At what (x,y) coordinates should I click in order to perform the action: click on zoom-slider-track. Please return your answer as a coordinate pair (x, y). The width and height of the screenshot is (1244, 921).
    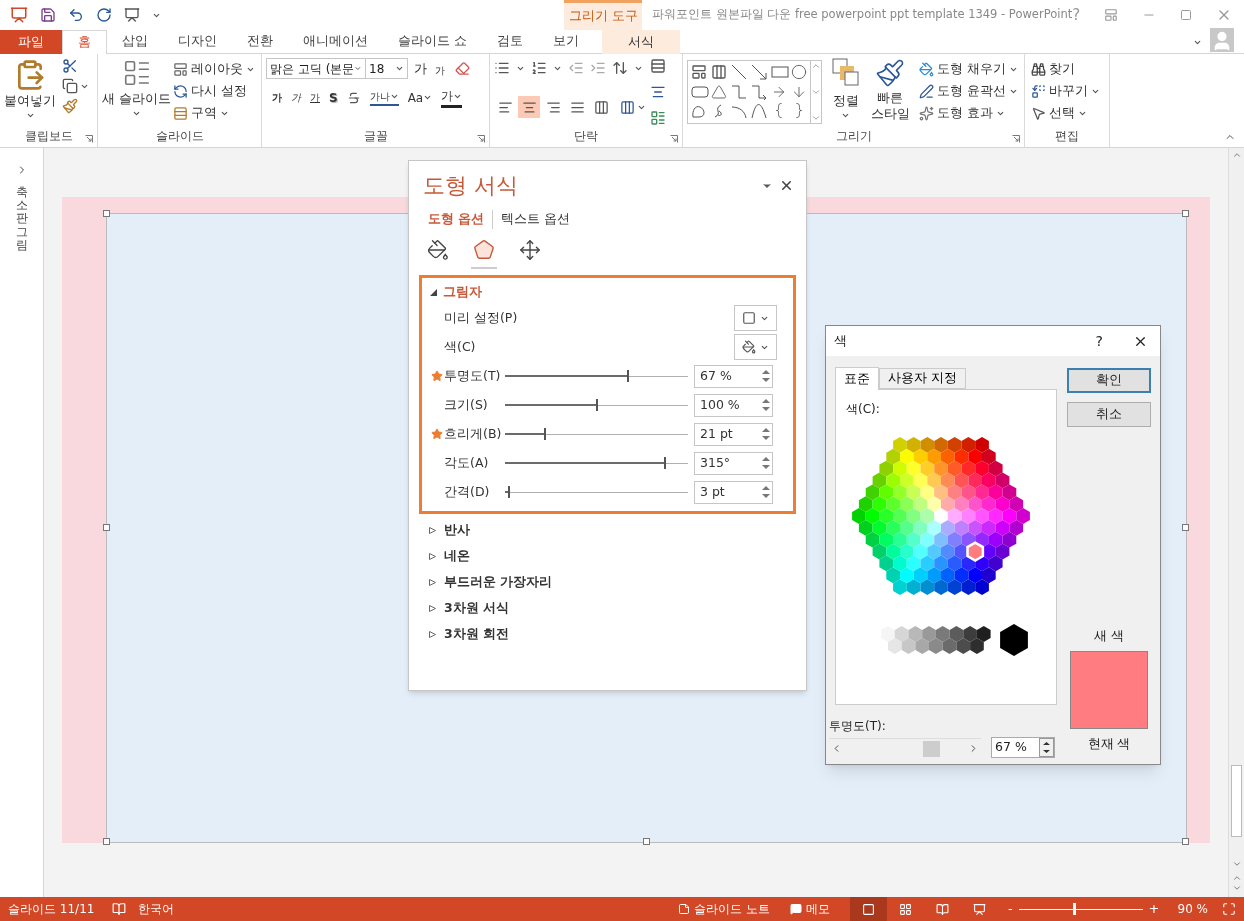
    Looking at the image, I should click on (1080, 909).